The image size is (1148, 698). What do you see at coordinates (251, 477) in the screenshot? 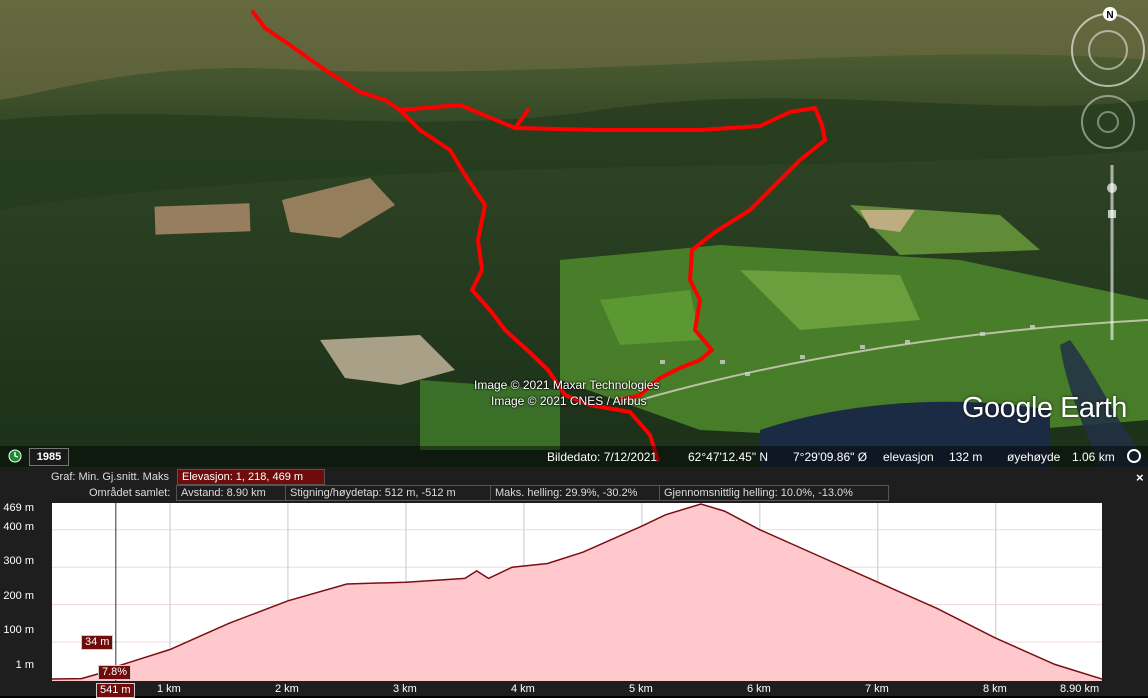
I see `elevation-stat: Elevasjon: 1, 218, 469 m` at bounding box center [251, 477].